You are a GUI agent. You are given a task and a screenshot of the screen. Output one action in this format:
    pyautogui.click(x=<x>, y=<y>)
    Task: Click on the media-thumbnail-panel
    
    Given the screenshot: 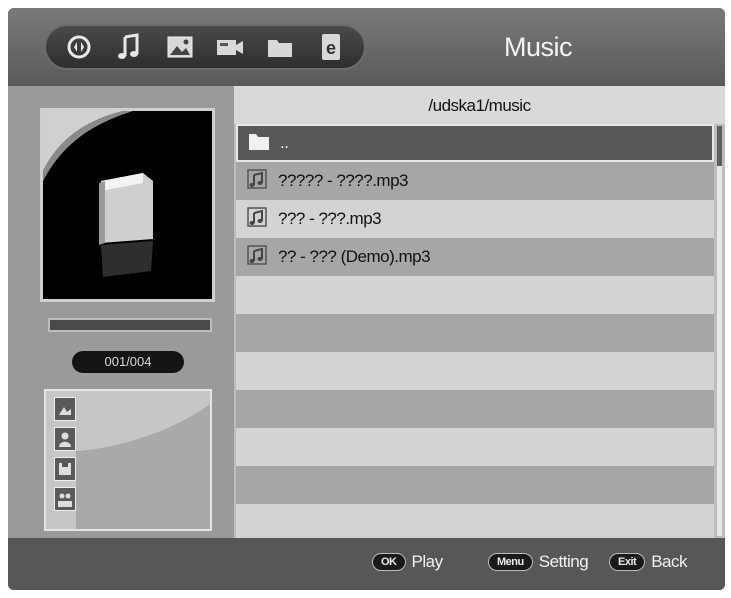 What is the action you would take?
    pyautogui.click(x=128, y=460)
    